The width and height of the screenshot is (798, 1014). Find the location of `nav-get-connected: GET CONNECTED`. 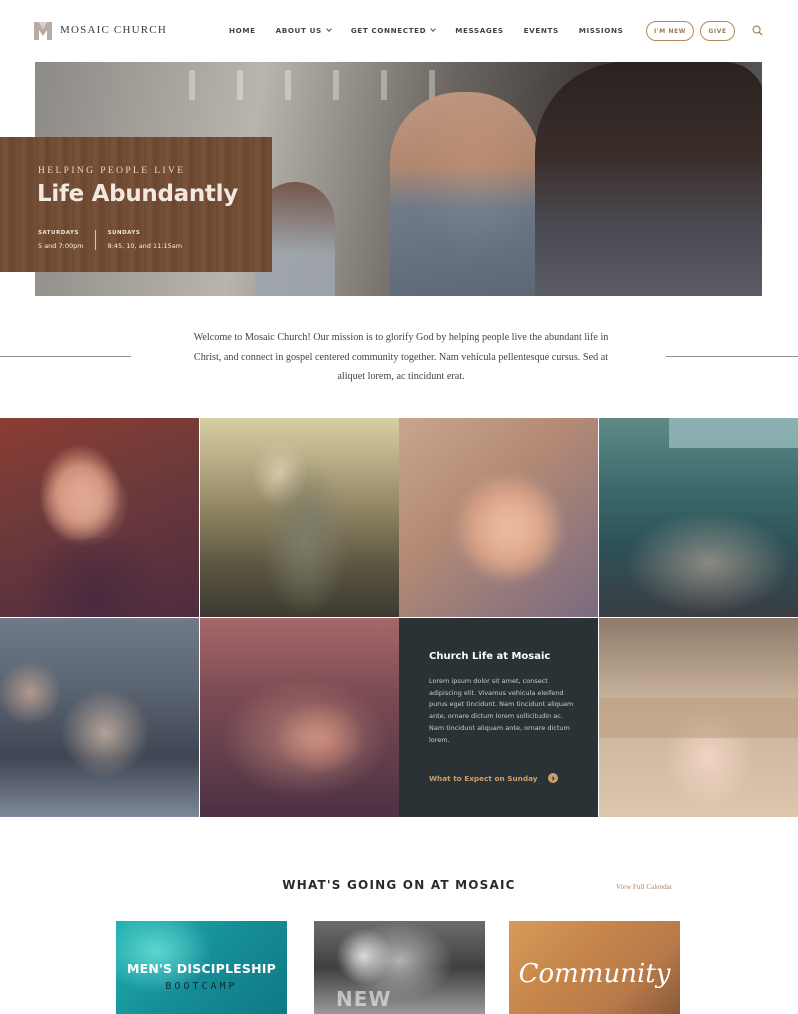

nav-get-connected: GET CONNECTED is located at coordinates (393, 30).